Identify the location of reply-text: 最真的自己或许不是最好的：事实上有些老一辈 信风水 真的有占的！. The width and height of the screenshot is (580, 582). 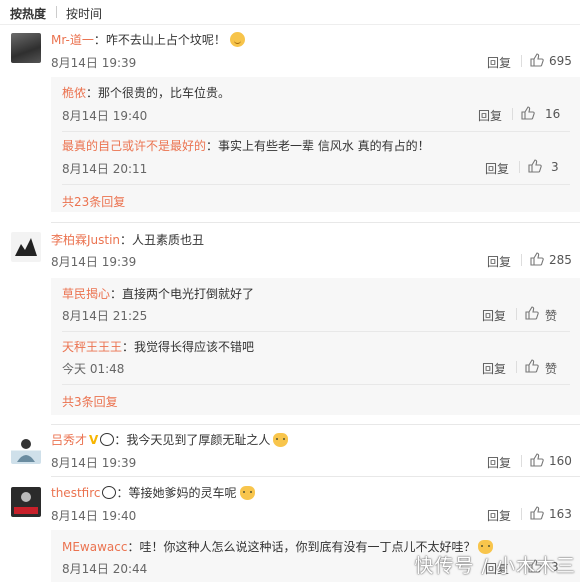
(246, 145).